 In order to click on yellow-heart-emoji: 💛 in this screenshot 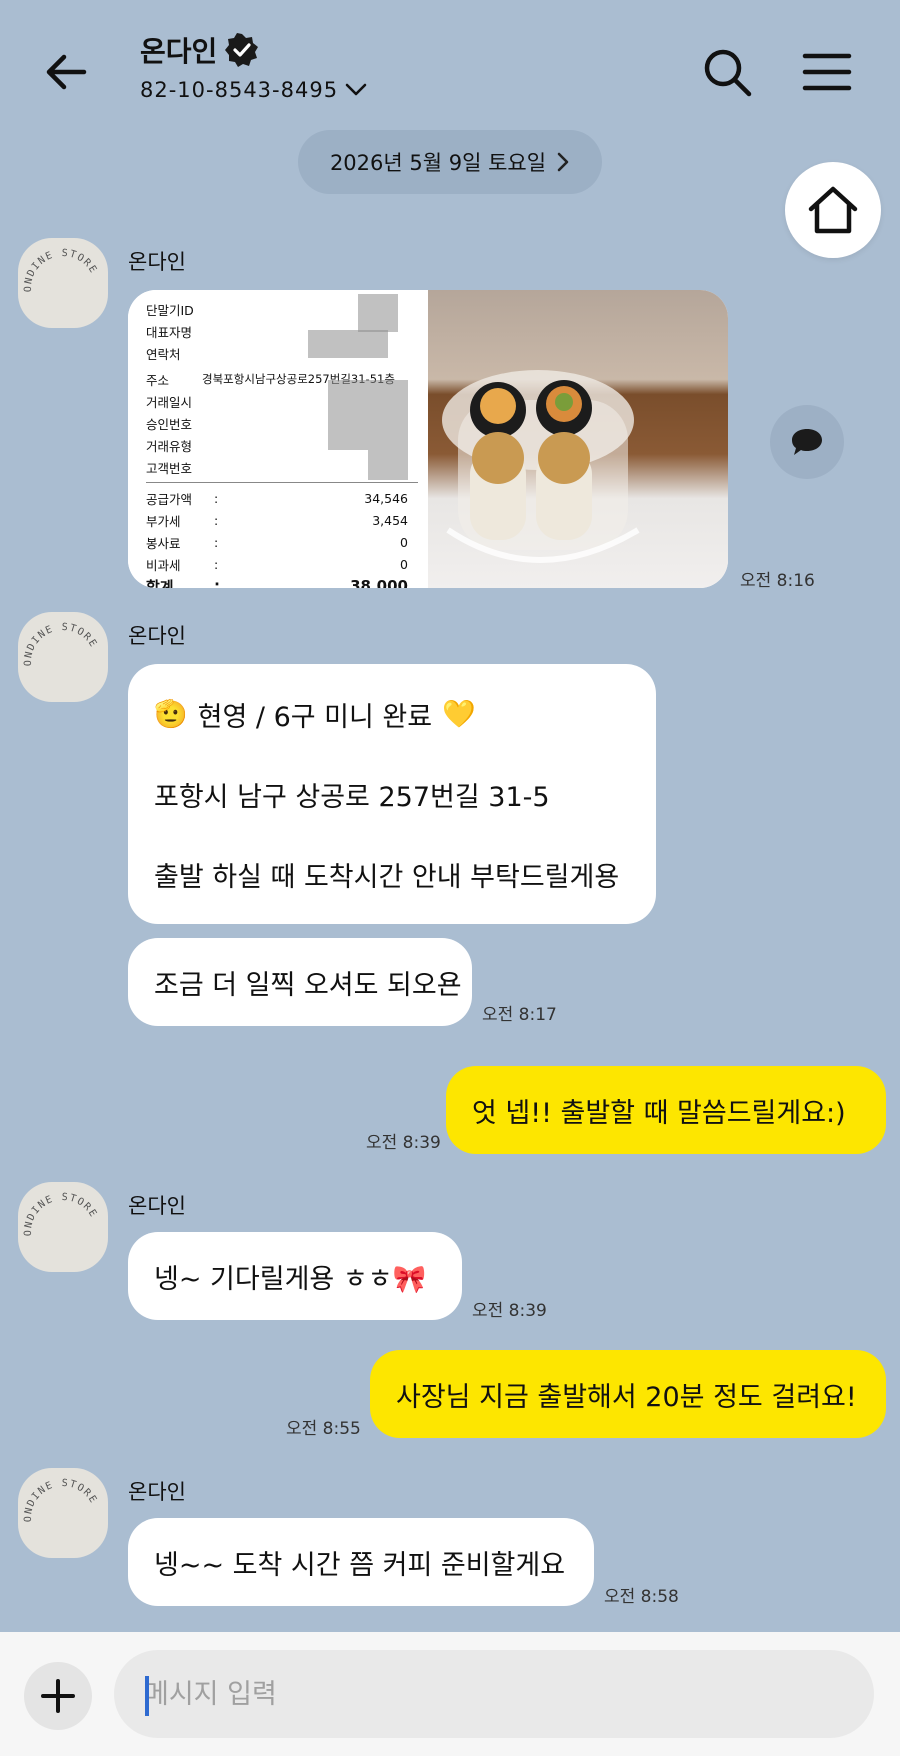, I will do `click(459, 714)`.